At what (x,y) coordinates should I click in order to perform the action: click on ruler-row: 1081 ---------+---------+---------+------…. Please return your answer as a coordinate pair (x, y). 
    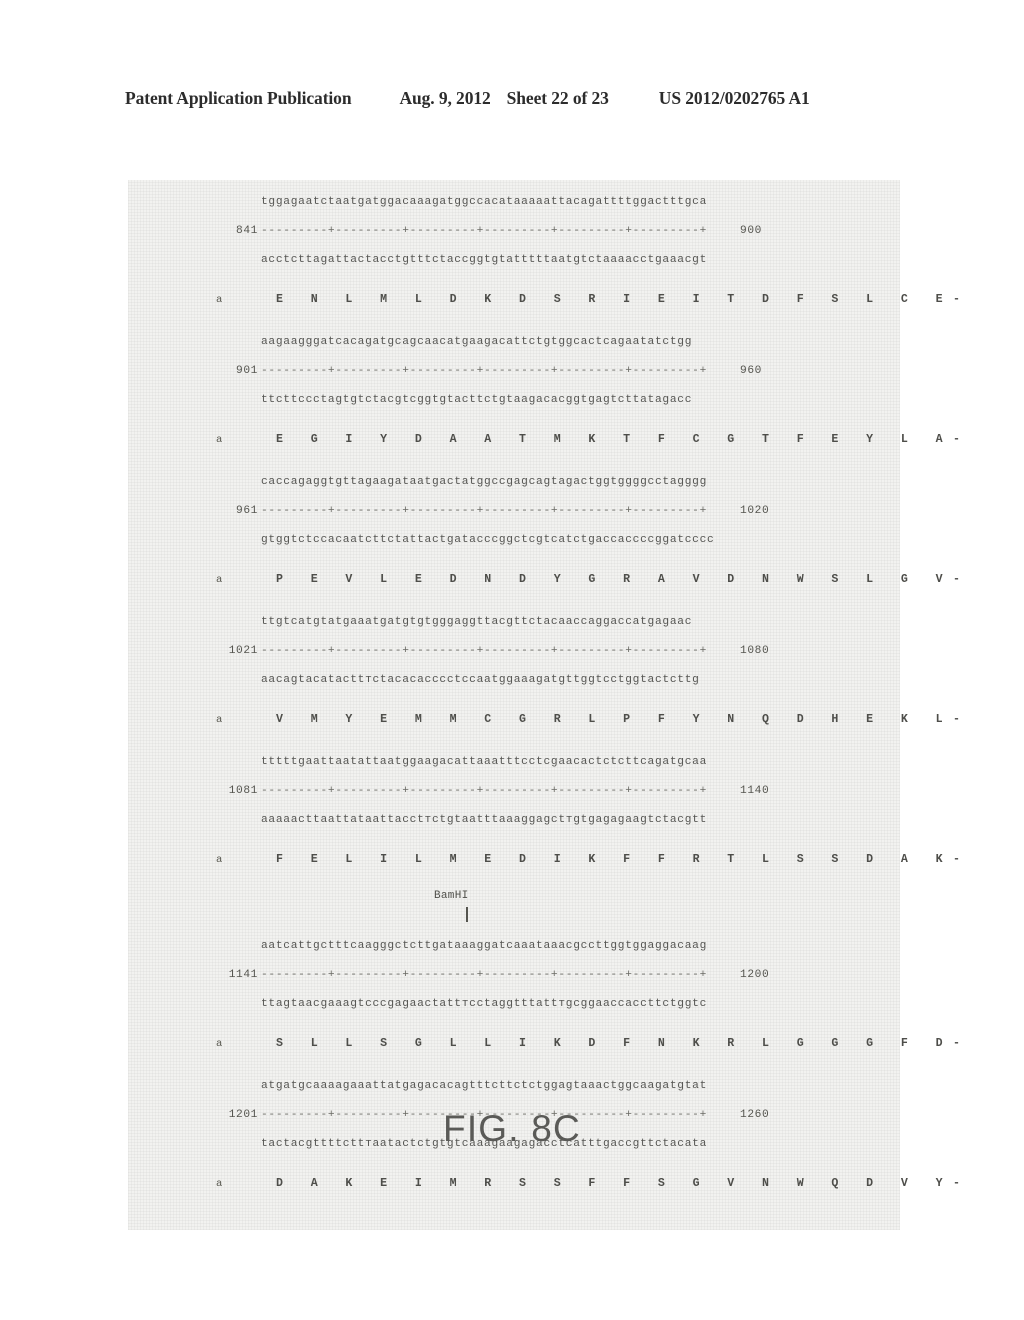
    Looking at the image, I should click on (514, 791).